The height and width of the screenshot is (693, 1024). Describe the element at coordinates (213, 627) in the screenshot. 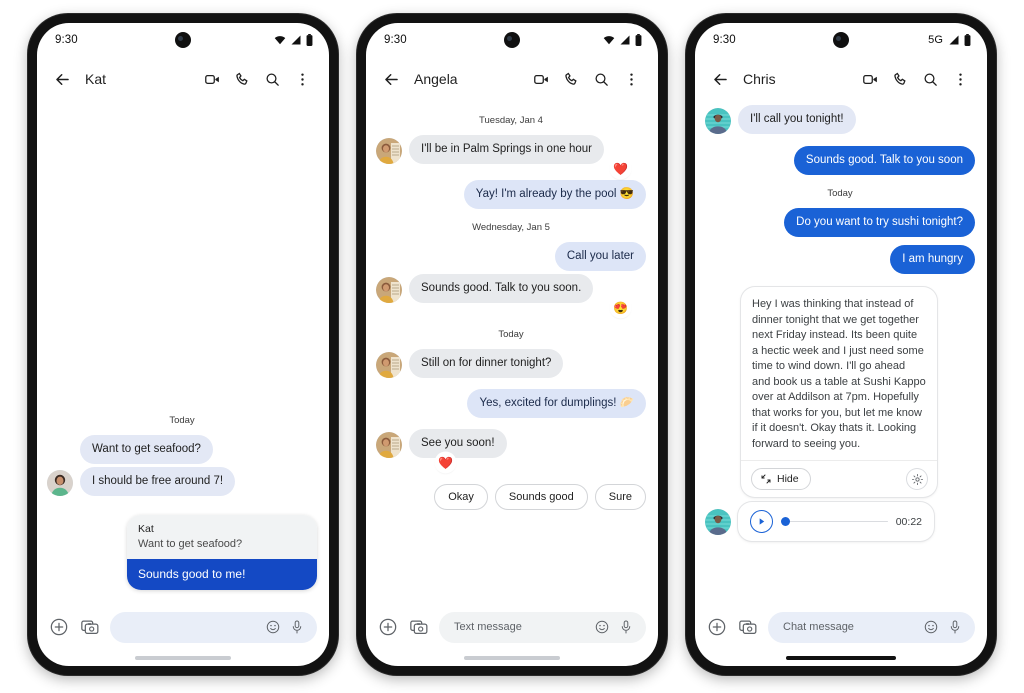

I see `message-input-field` at that location.